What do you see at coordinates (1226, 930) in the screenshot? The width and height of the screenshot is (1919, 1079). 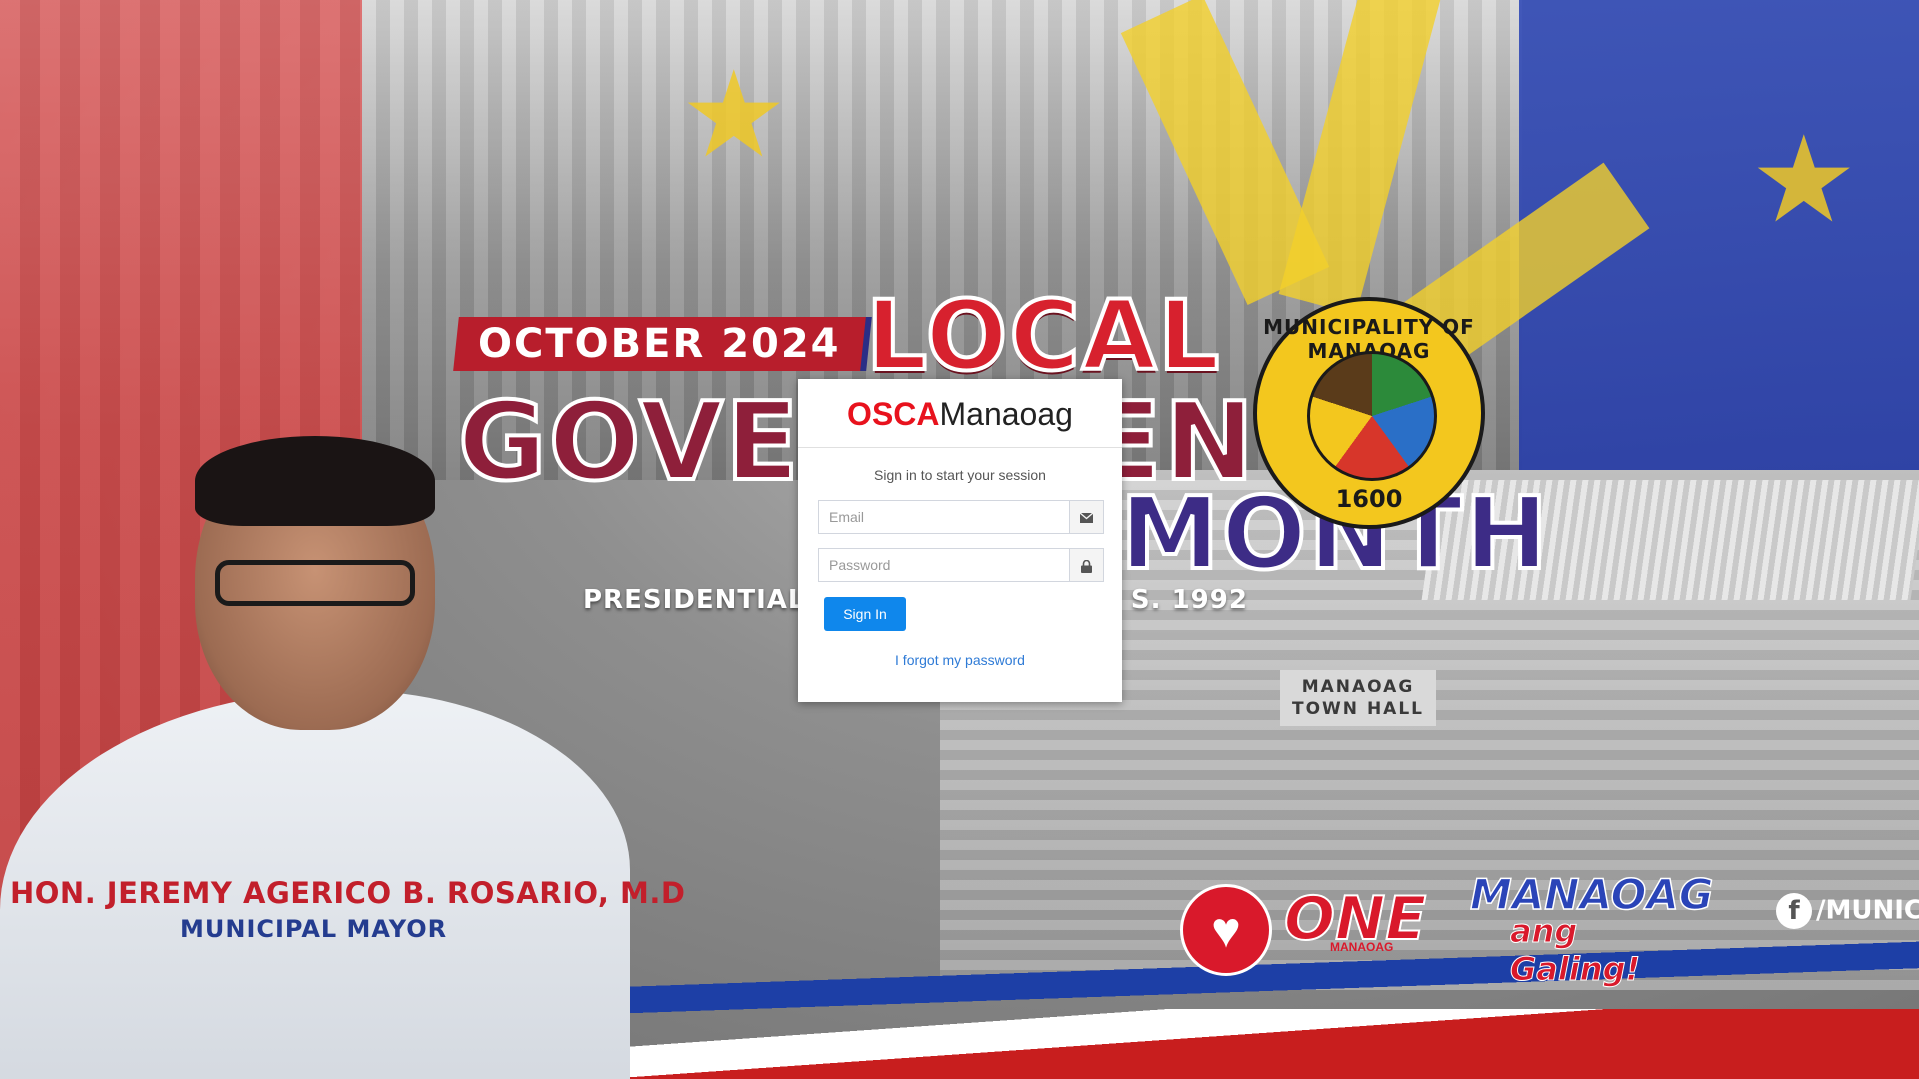 I see `heart-logo-icon: ♥` at bounding box center [1226, 930].